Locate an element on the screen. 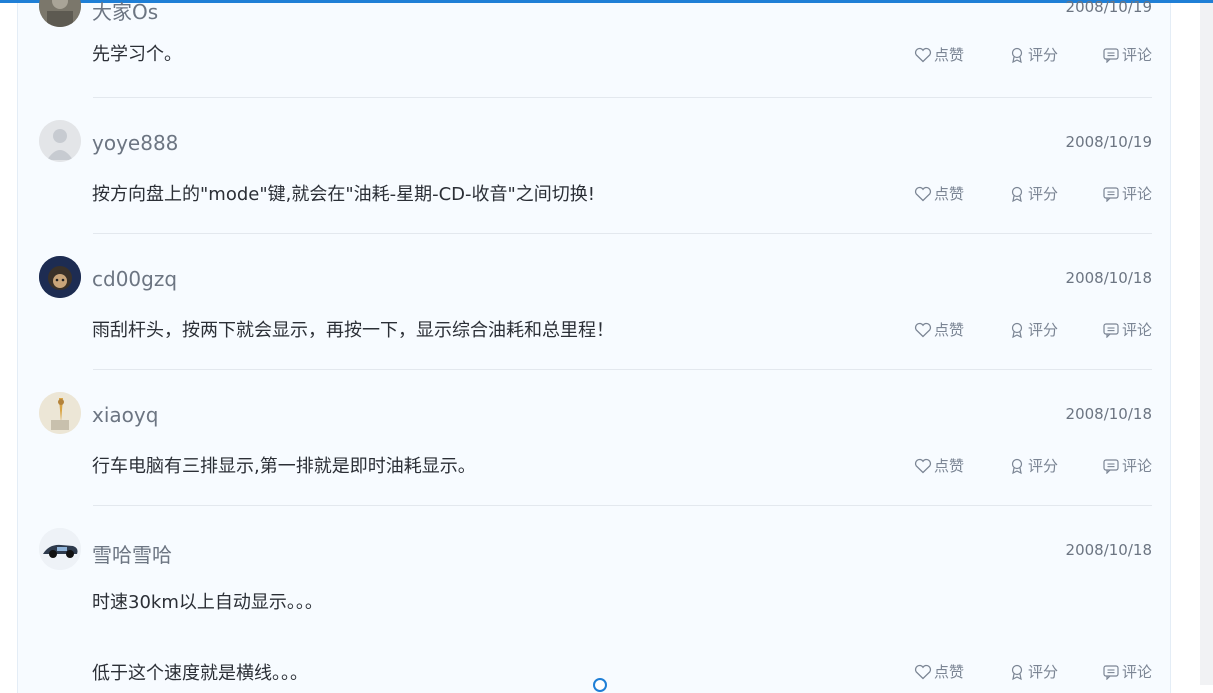 The width and height of the screenshot is (1213, 693). comment-button: 评论 is located at coordinates (1127, 671).